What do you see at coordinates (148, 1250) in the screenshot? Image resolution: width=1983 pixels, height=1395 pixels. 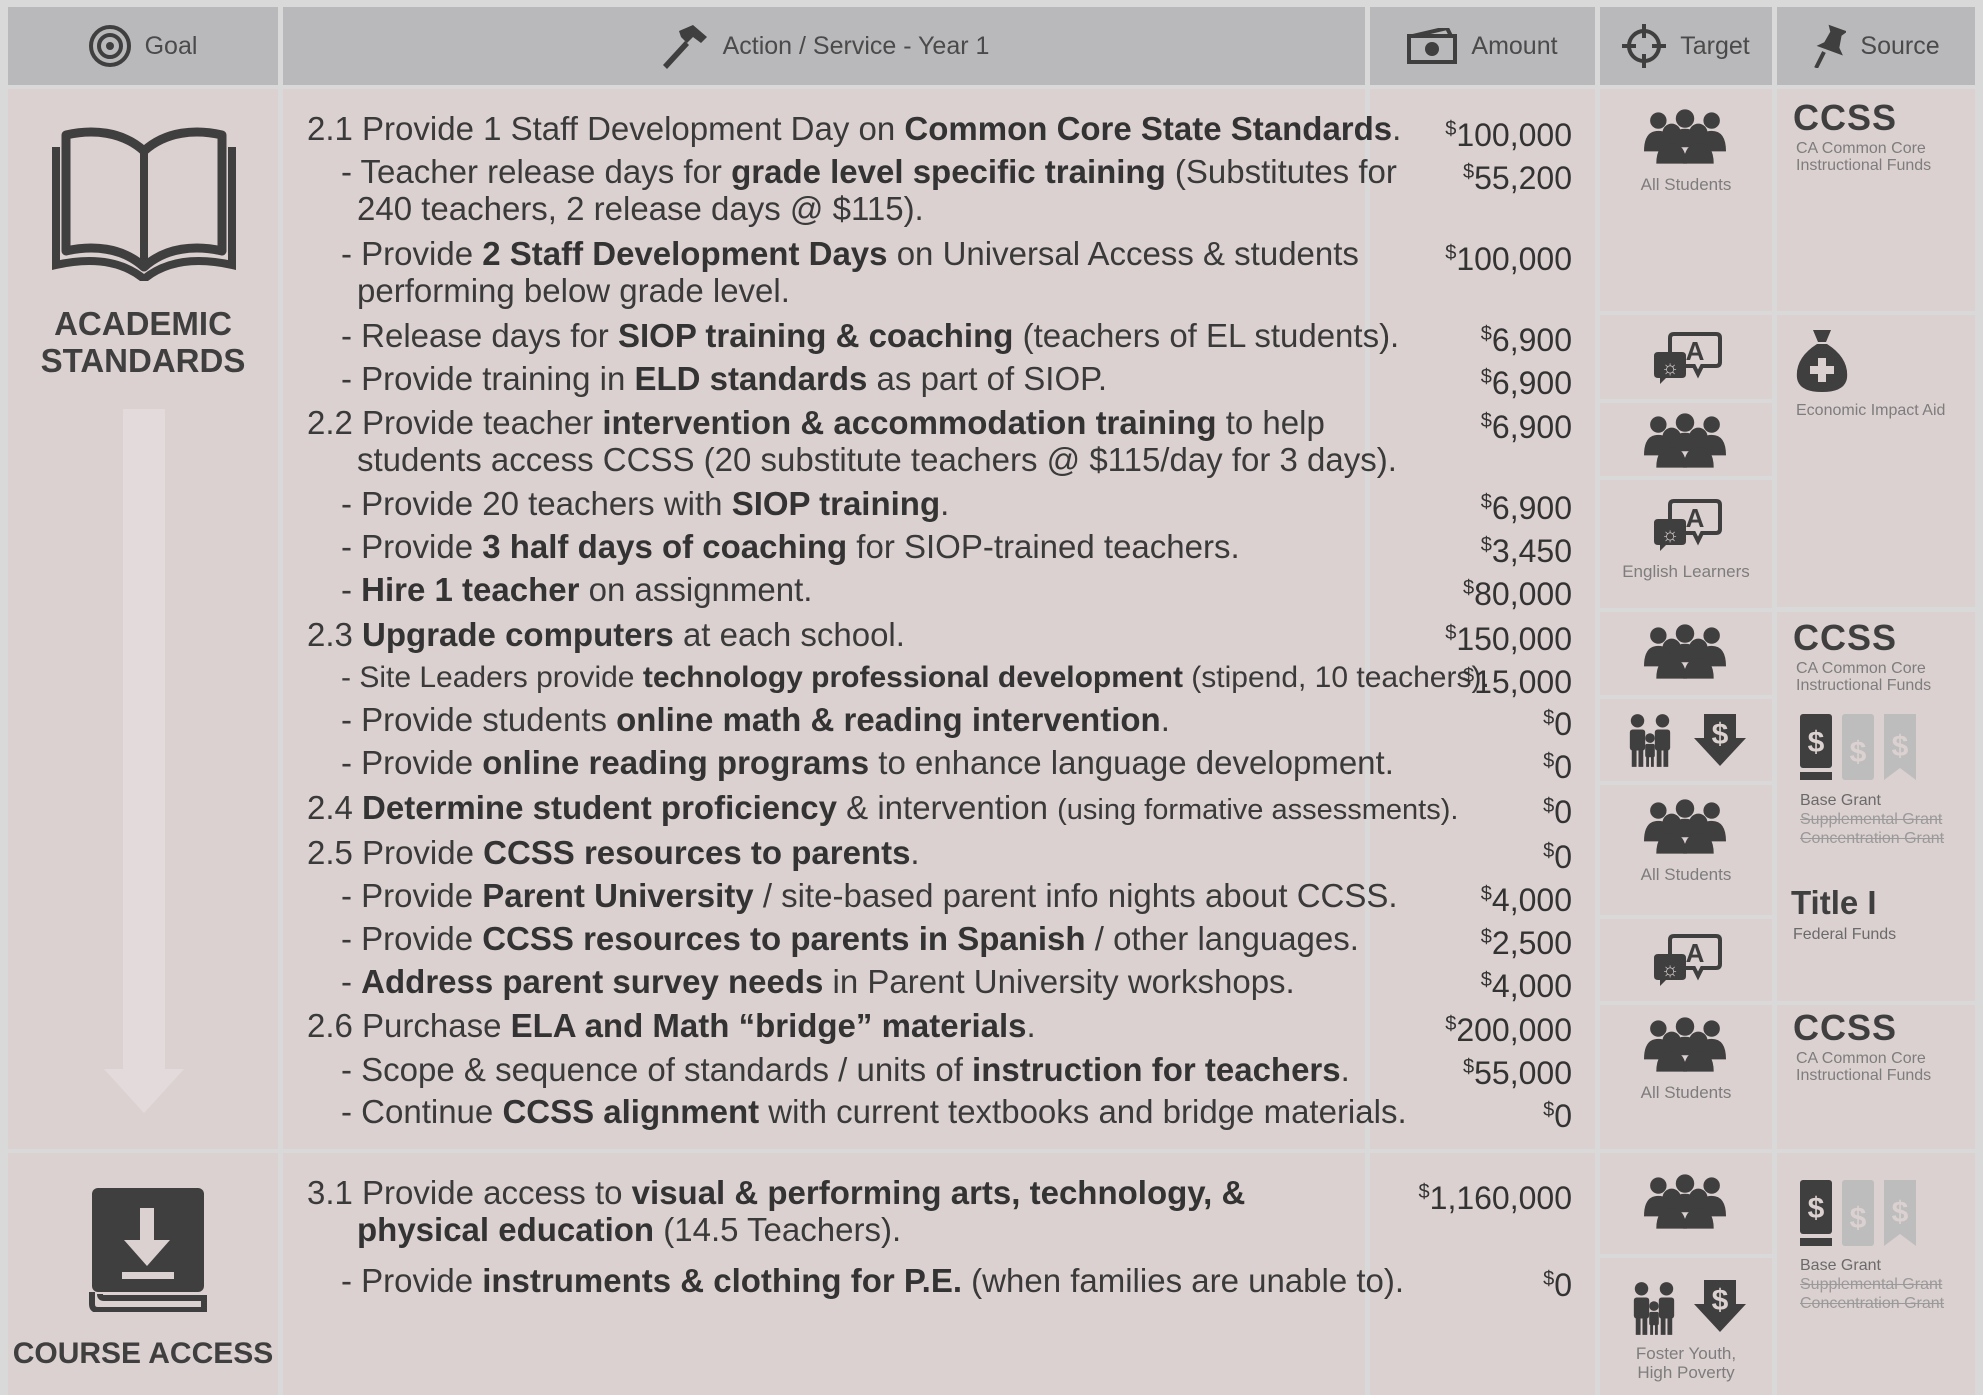 I see `download-book-icon` at bounding box center [148, 1250].